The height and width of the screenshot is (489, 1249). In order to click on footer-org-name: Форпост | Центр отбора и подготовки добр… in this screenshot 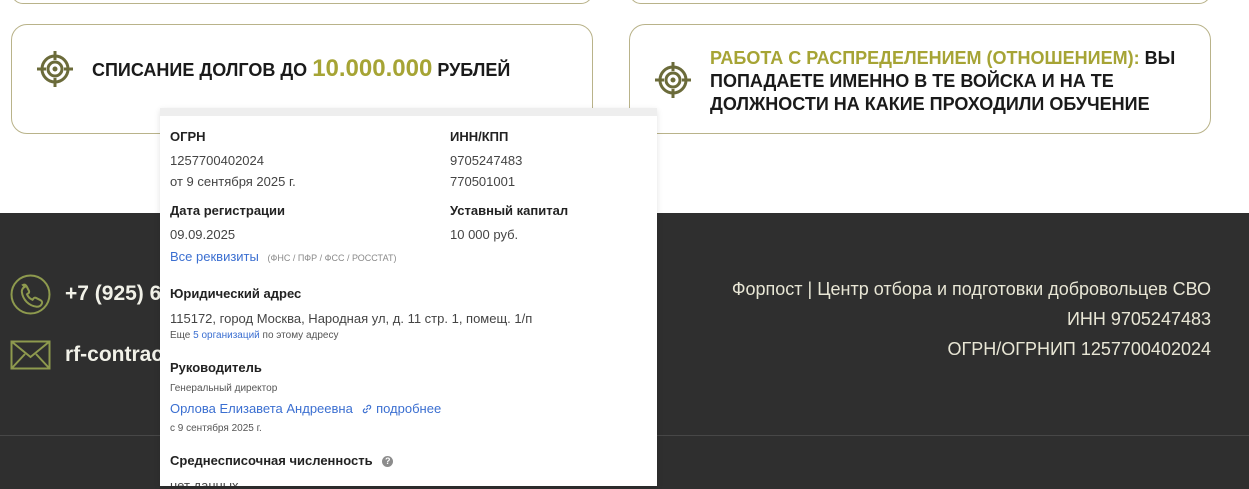, I will do `click(971, 289)`.